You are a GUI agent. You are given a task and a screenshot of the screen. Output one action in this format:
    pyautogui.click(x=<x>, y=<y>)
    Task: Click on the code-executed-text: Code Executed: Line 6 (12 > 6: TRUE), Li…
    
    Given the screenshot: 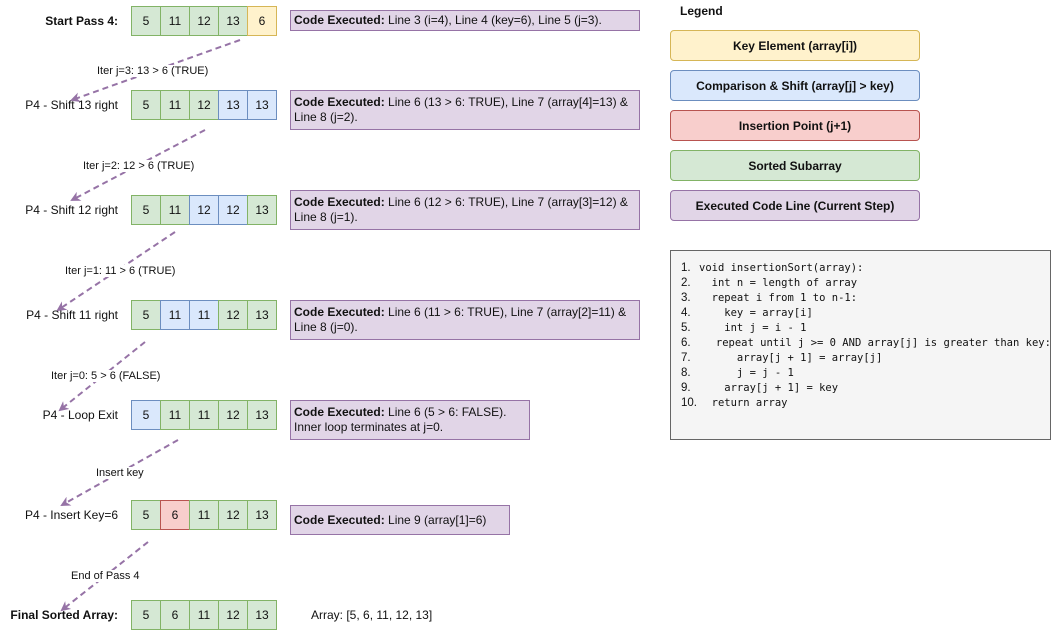 What is the action you would take?
    pyautogui.click(x=465, y=210)
    